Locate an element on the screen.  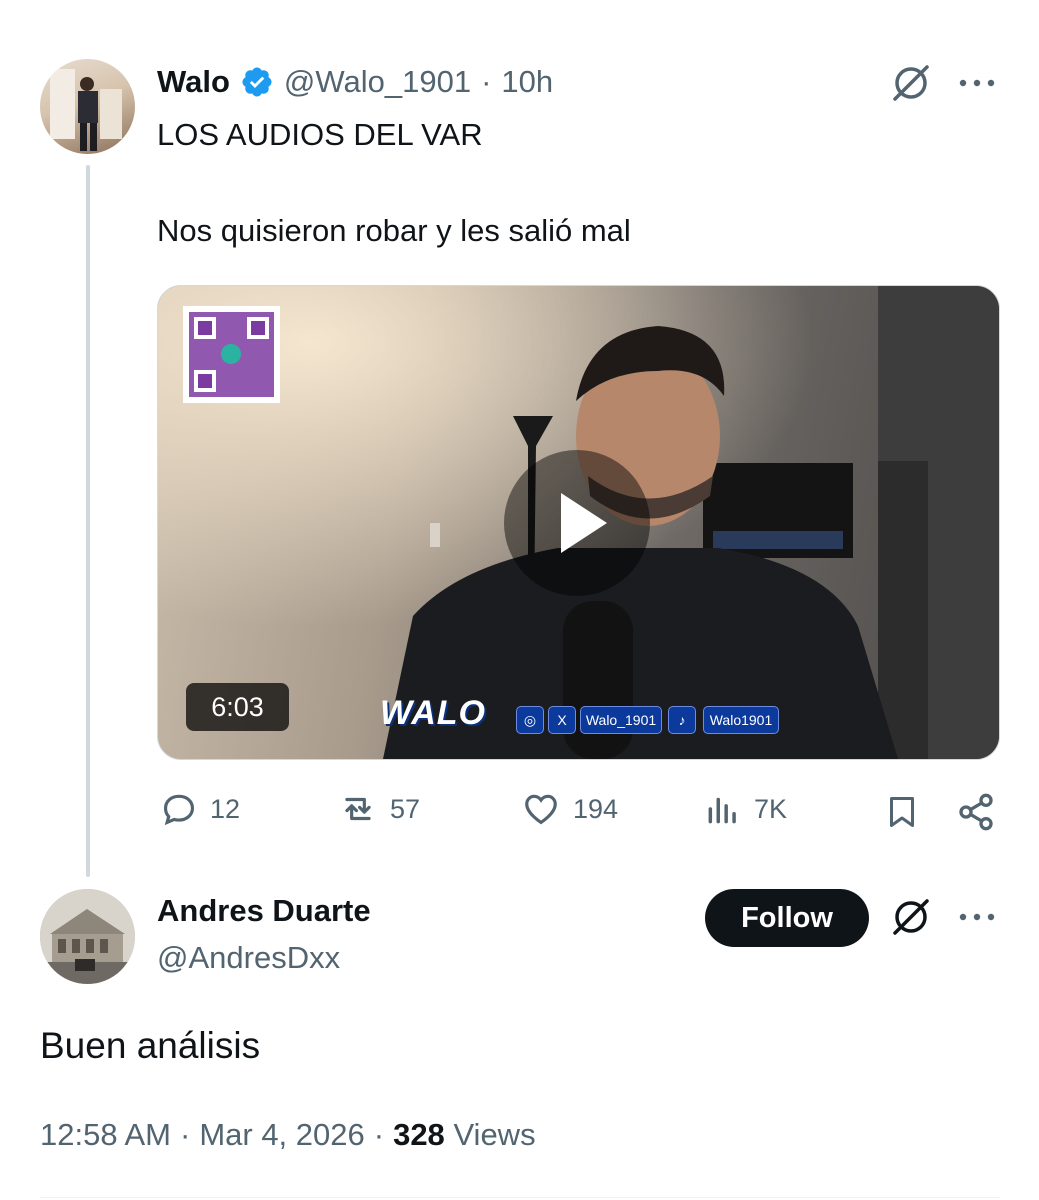
reply-metadata: 12:58 AM · Mar 4, 2026 · 328 Views is located at coordinates (288, 1135).